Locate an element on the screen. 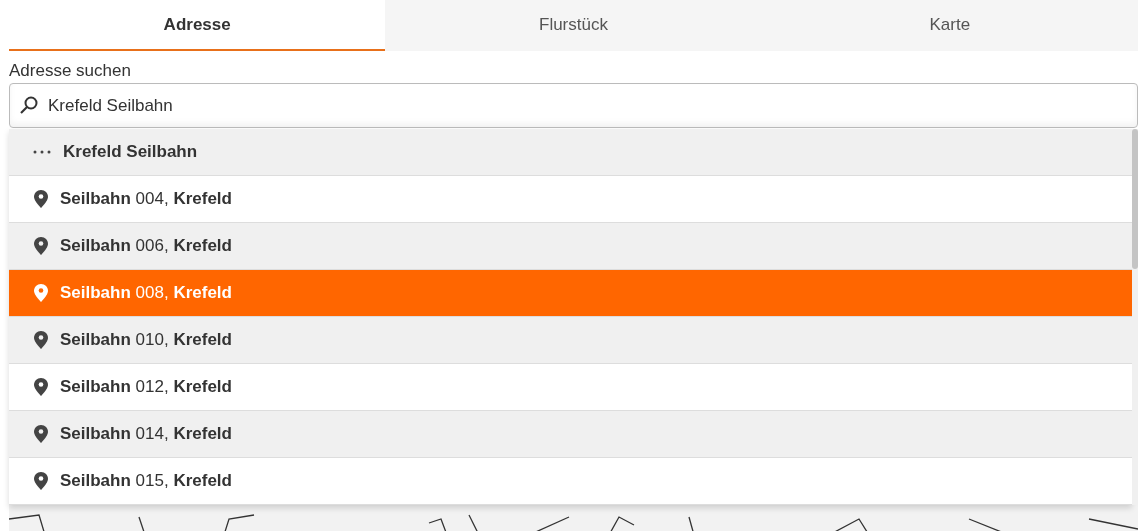 The height and width of the screenshot is (531, 1147). result-item: Seilbahn 012, Krefeld is located at coordinates (570, 387).